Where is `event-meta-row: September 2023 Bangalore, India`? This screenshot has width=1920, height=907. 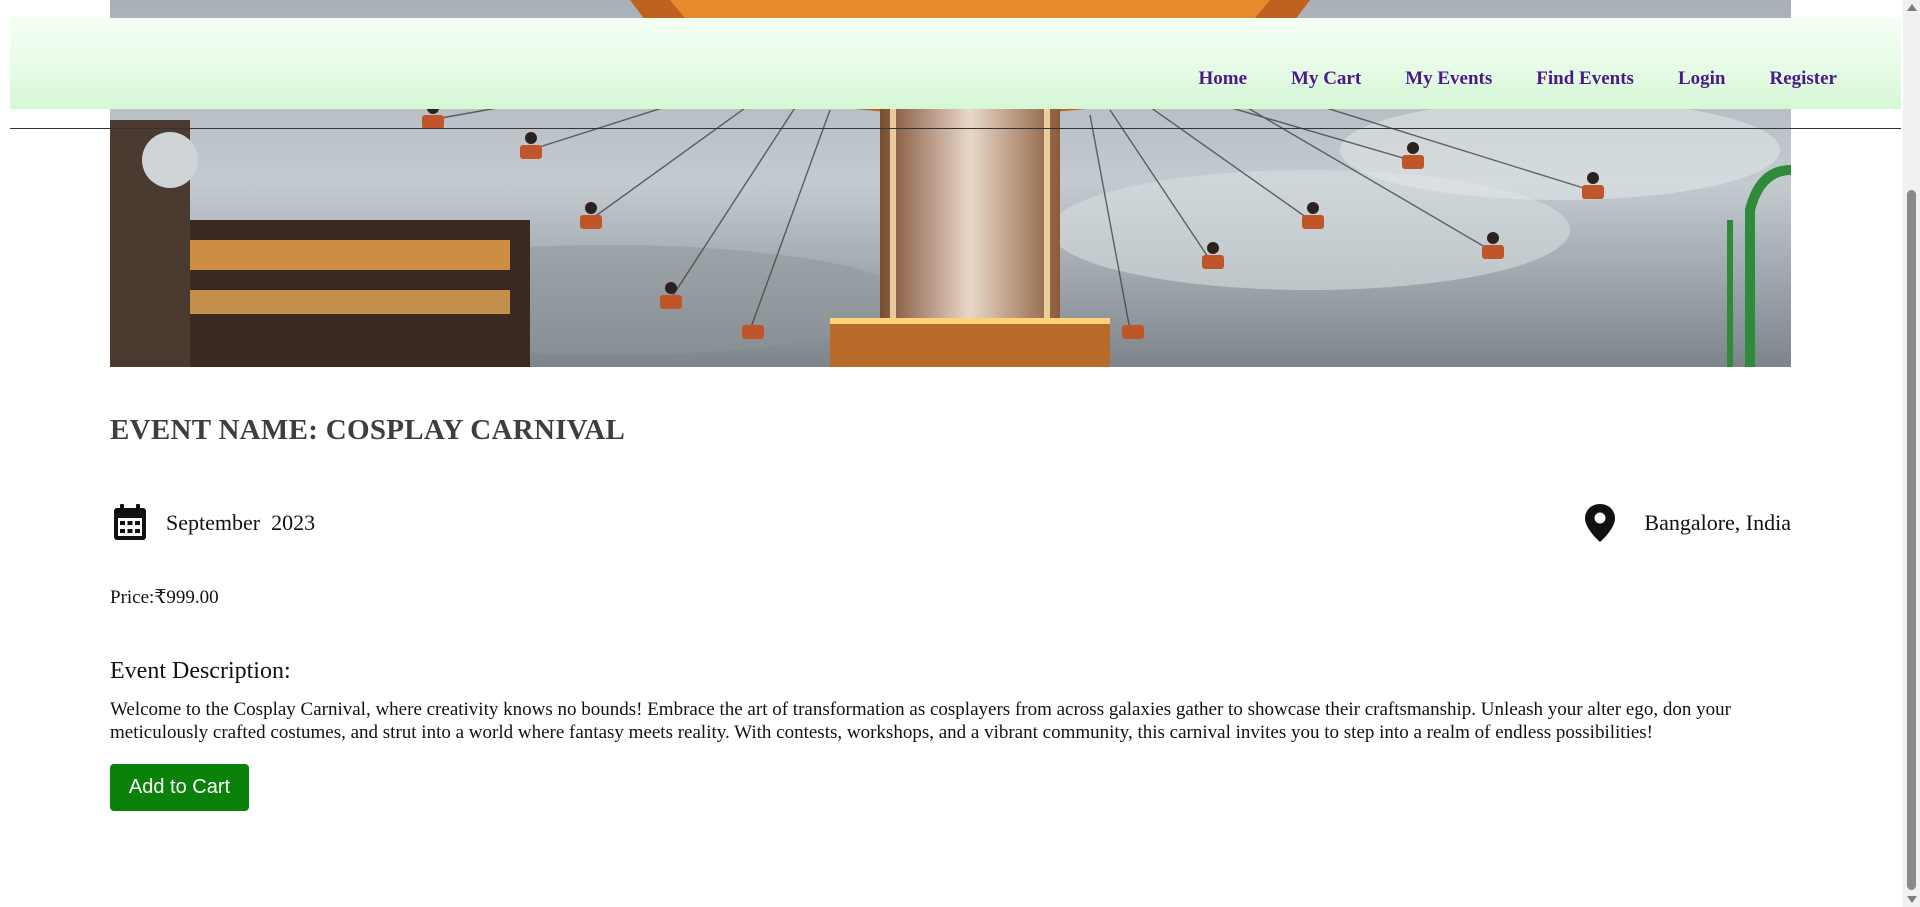
event-meta-row: September 2023 Bangalore, India is located at coordinates (950, 522).